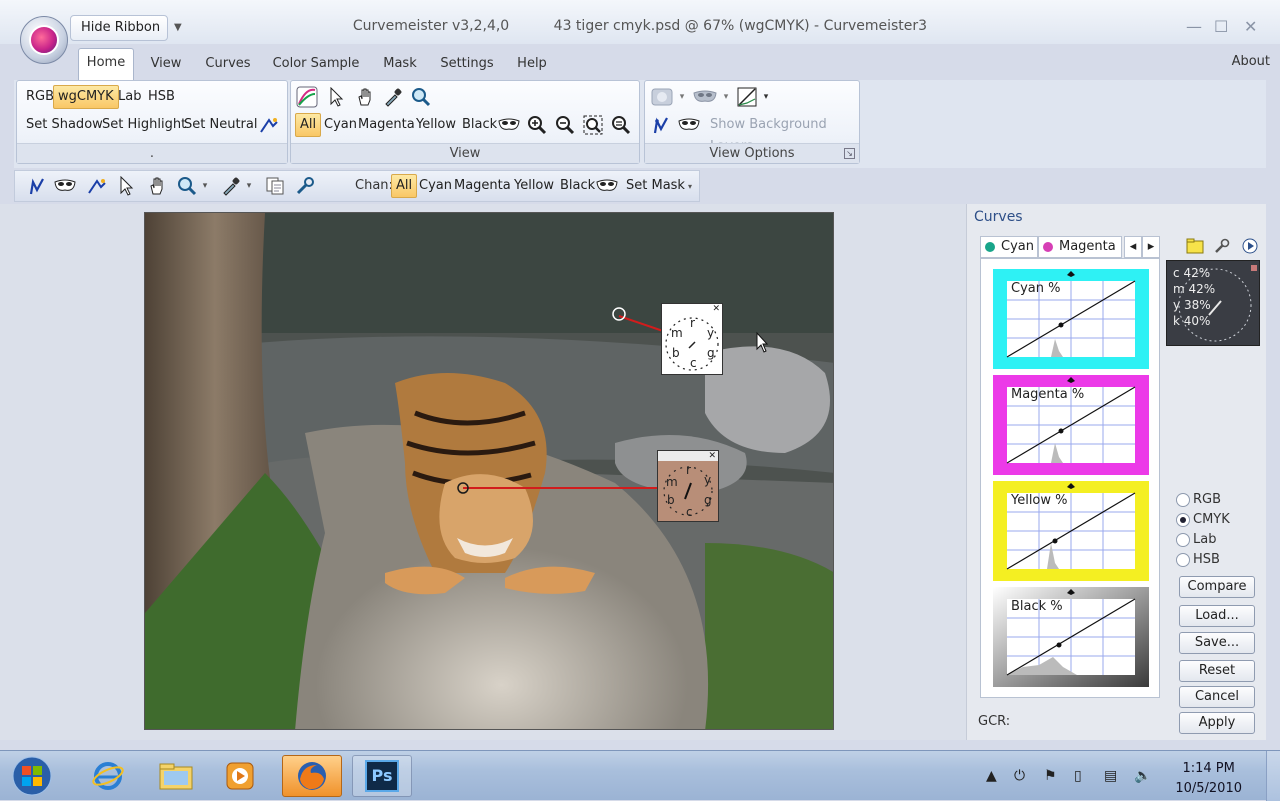 The image size is (1280, 801). I want to click on zoom-fit-icon, so click(593, 125).